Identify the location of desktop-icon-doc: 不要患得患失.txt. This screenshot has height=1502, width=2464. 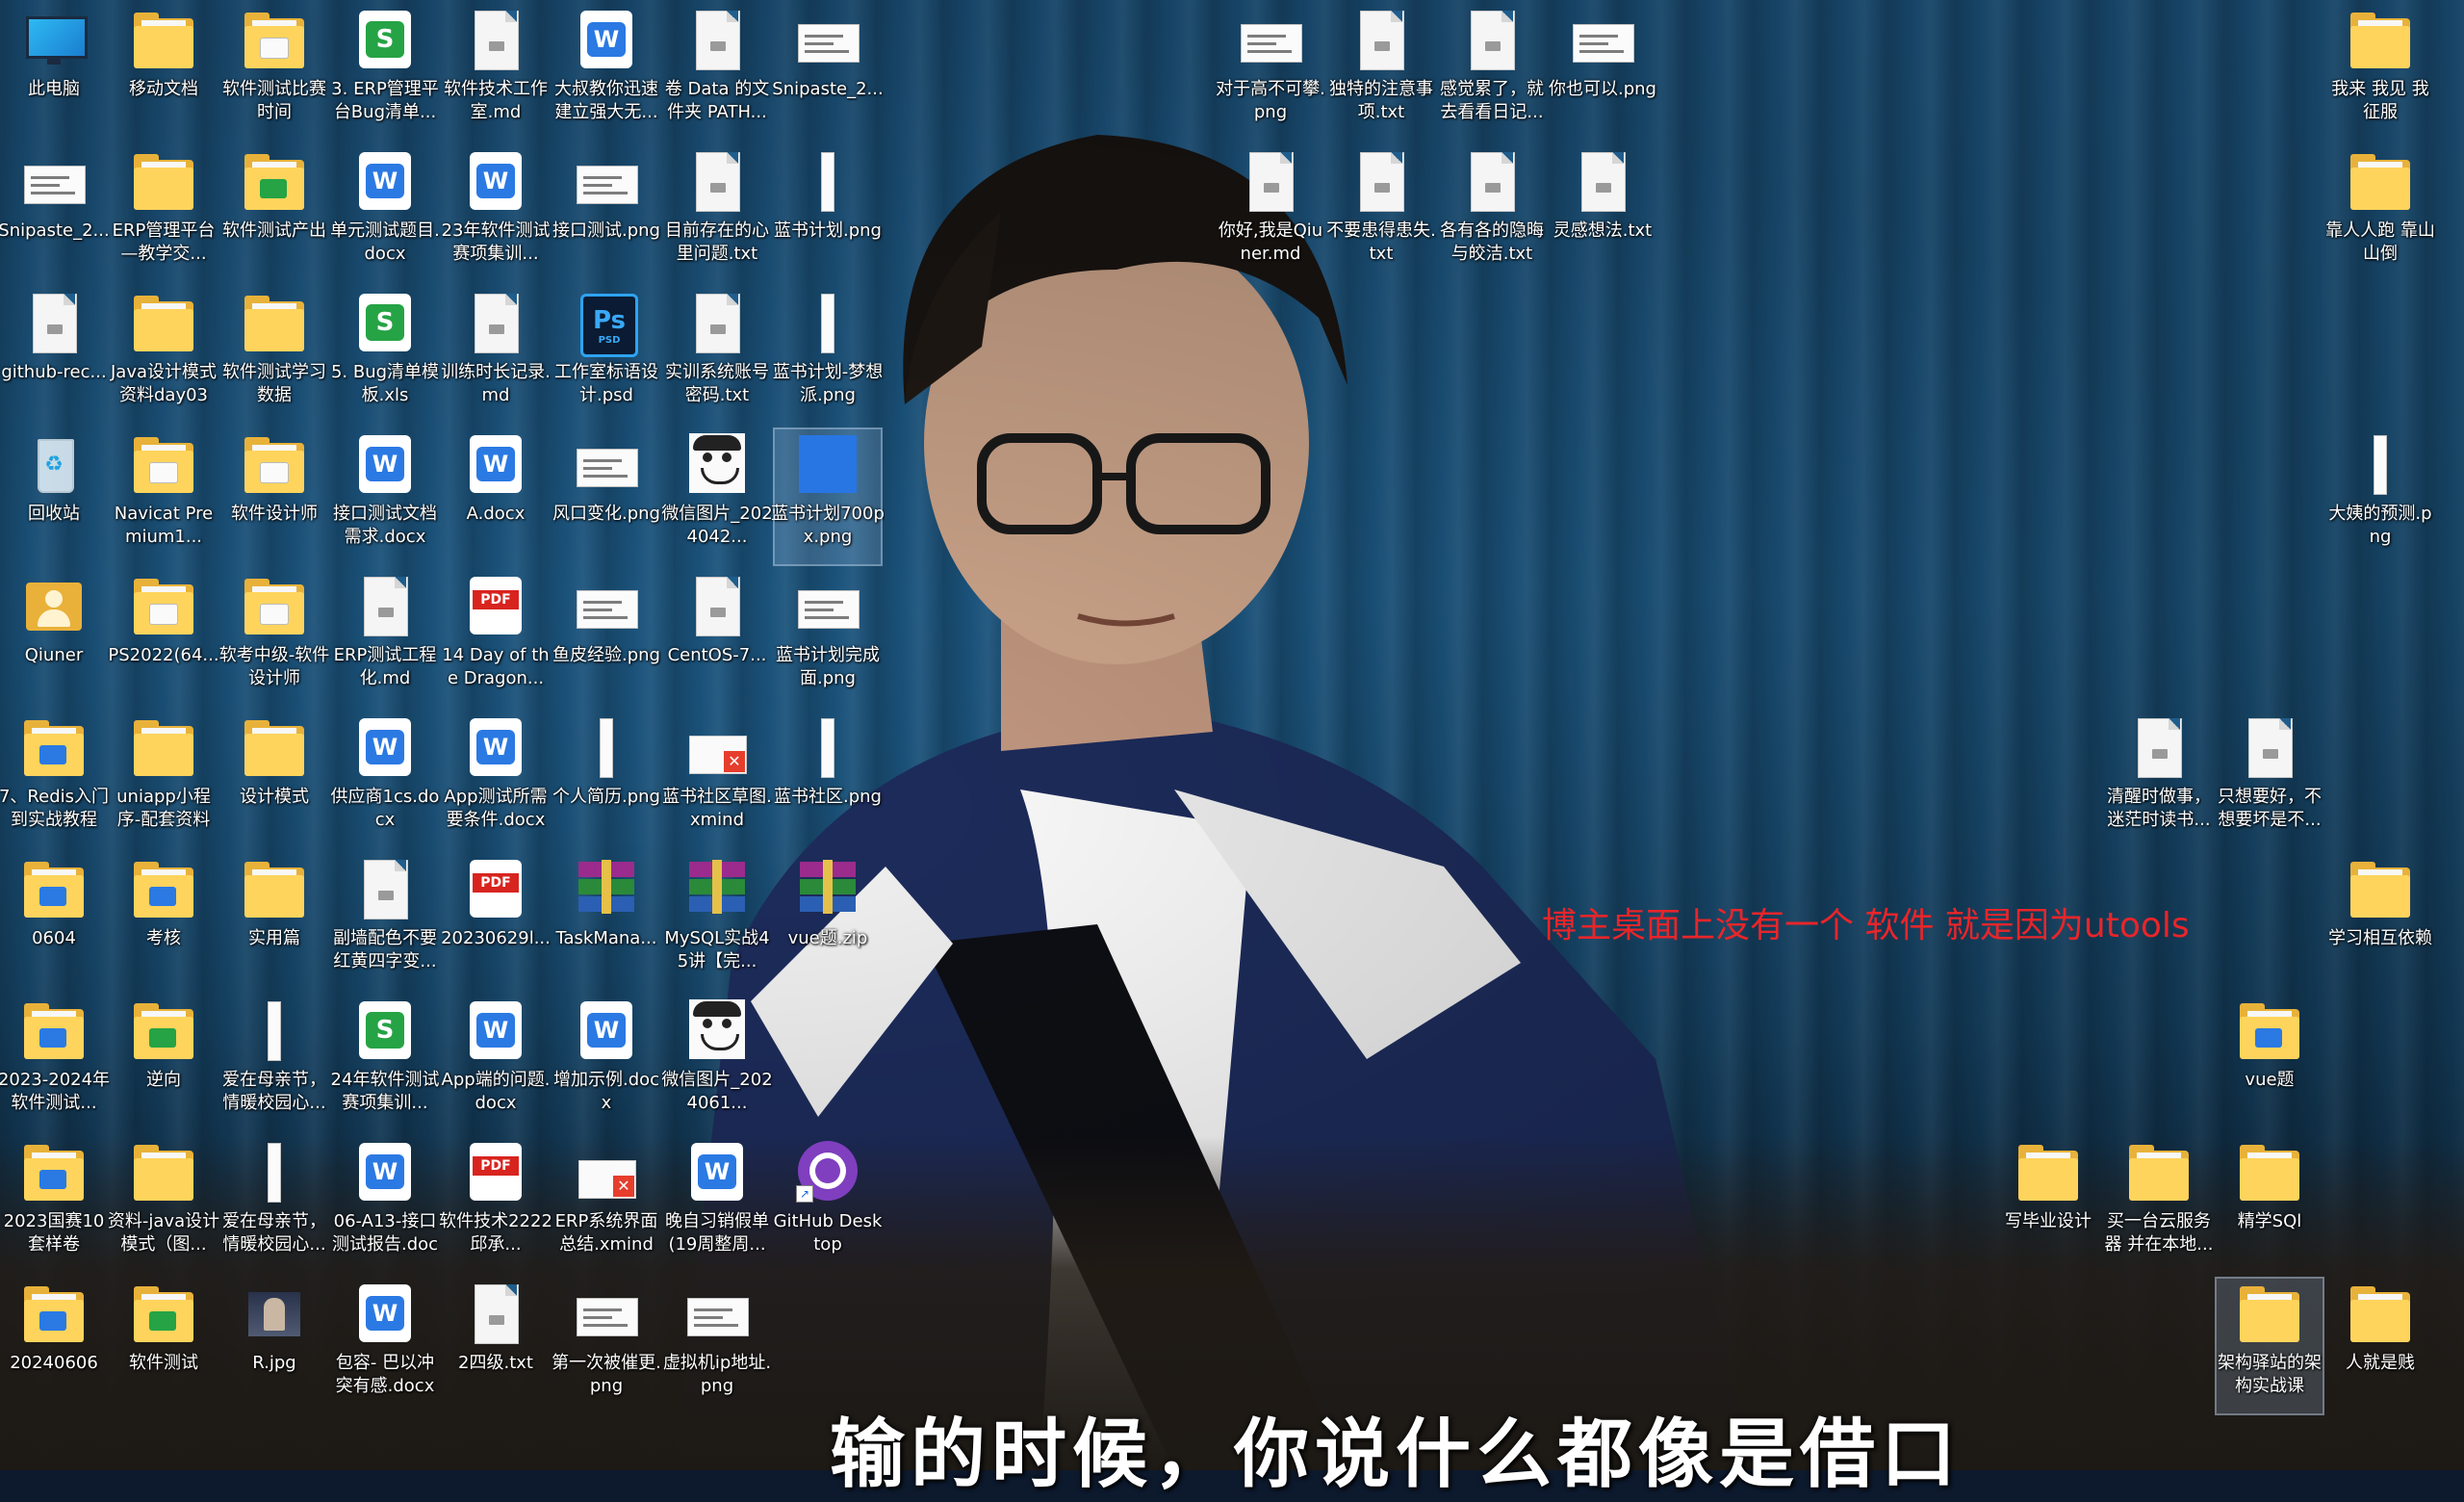
(1381, 214).